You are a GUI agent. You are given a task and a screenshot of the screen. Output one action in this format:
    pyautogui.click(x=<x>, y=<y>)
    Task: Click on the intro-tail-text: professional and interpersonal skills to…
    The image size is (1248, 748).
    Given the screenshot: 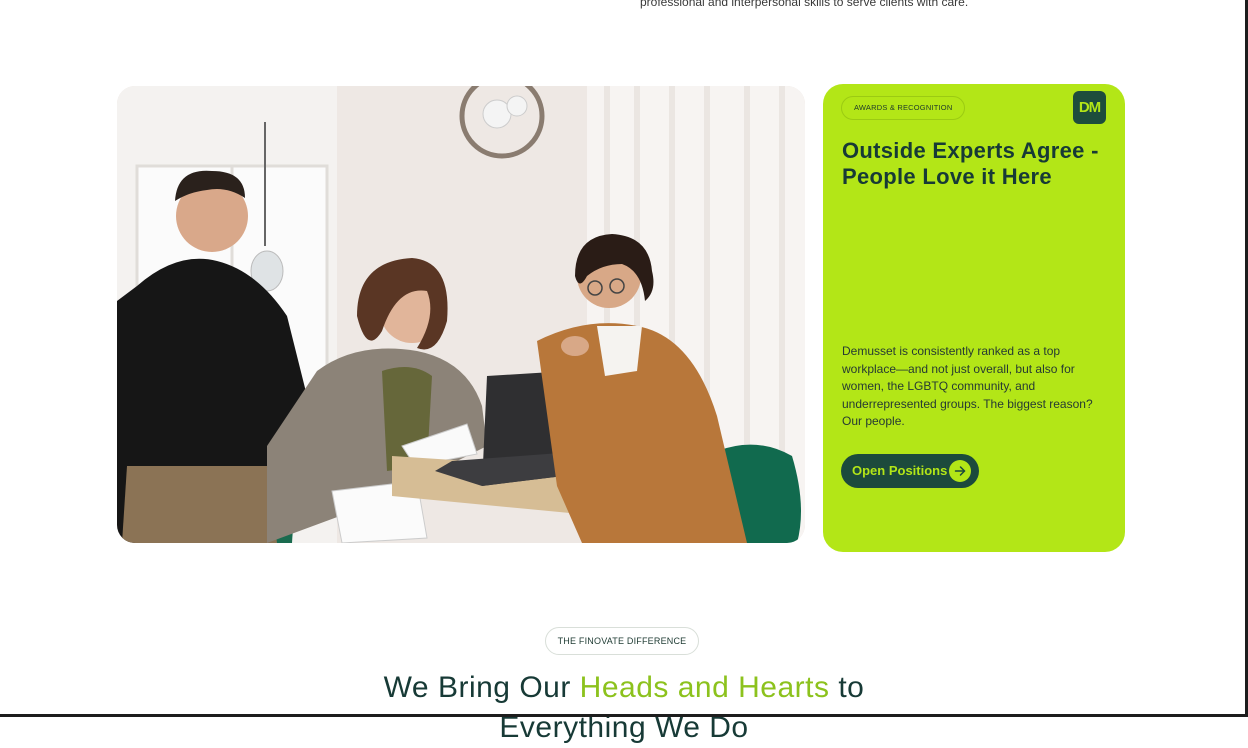 What is the action you would take?
    pyautogui.click(x=804, y=4)
    